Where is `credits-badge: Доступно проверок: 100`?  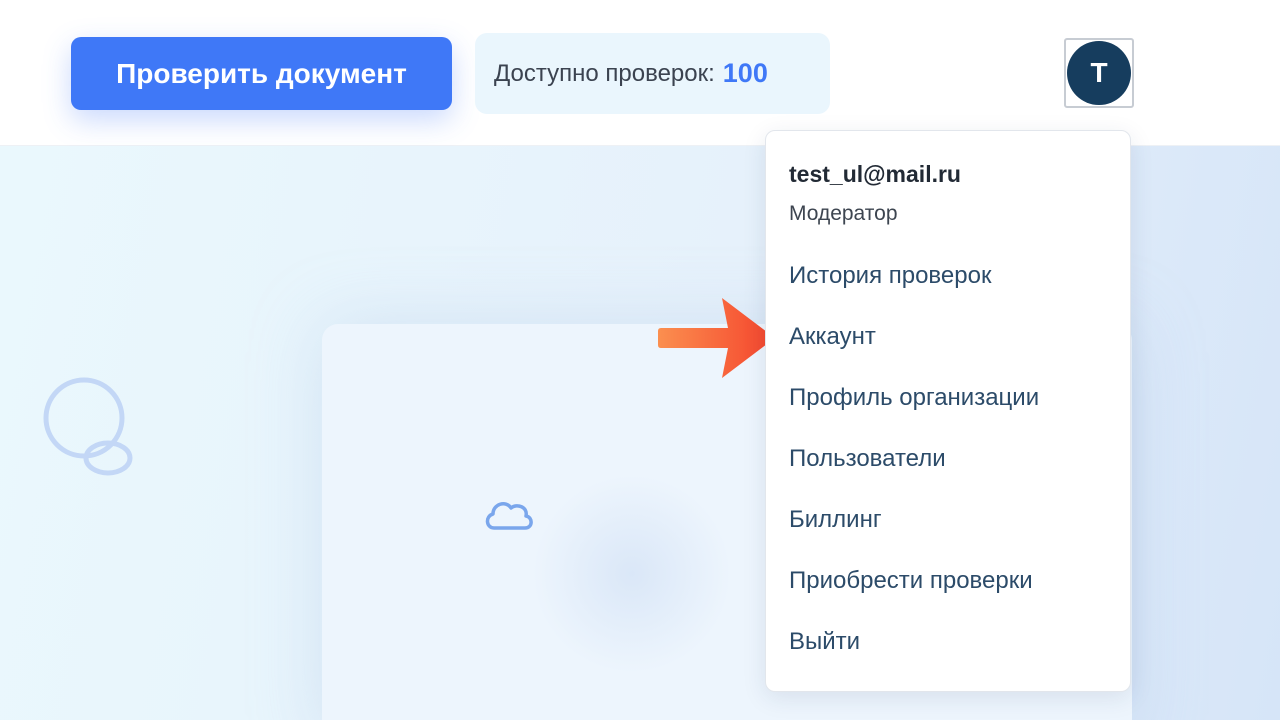
credits-badge: Доступно проверок: 100 is located at coordinates (652, 73).